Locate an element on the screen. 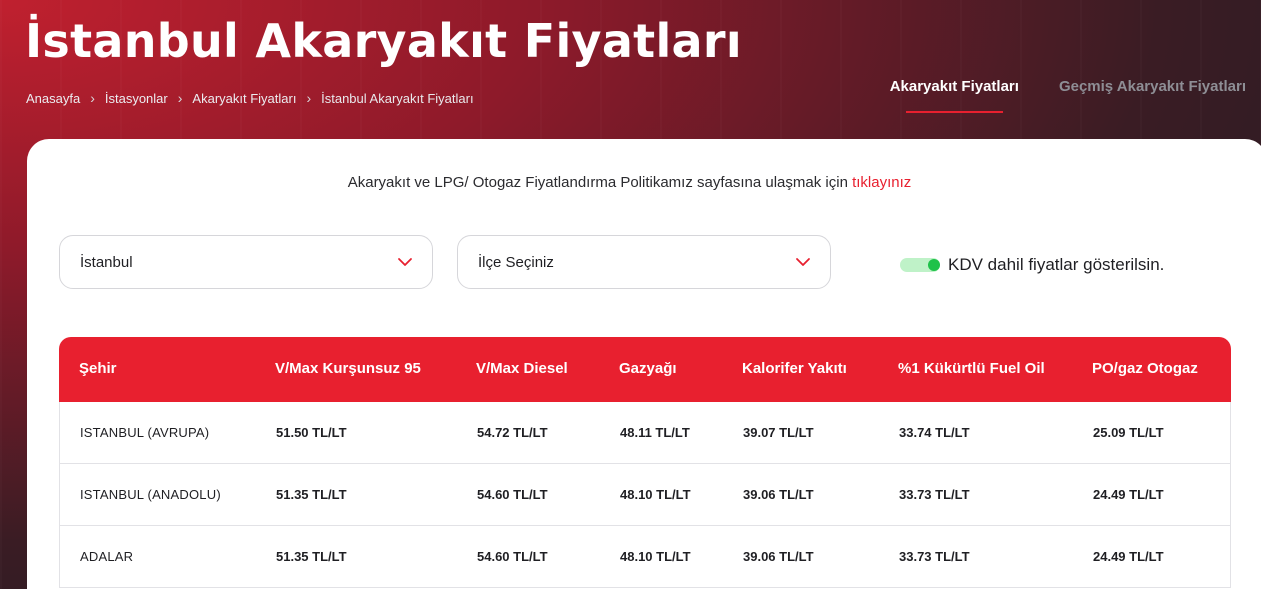  tab-fuel-prices: Akaryakıt Fiyatları is located at coordinates (954, 95).